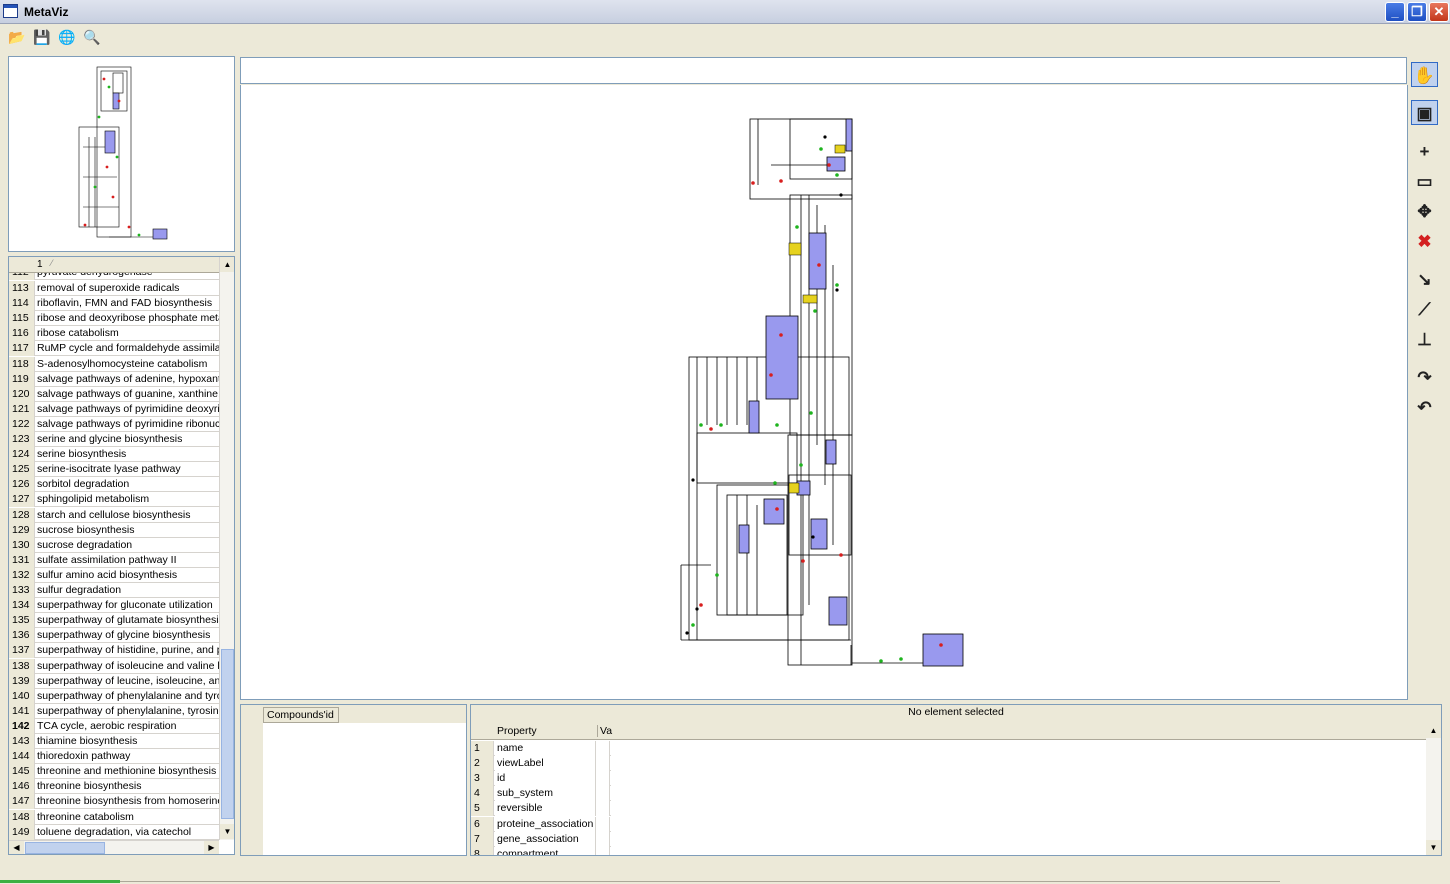  Describe the element at coordinates (541, 794) in the screenshot. I see `table-row: 4 sub_system` at that location.